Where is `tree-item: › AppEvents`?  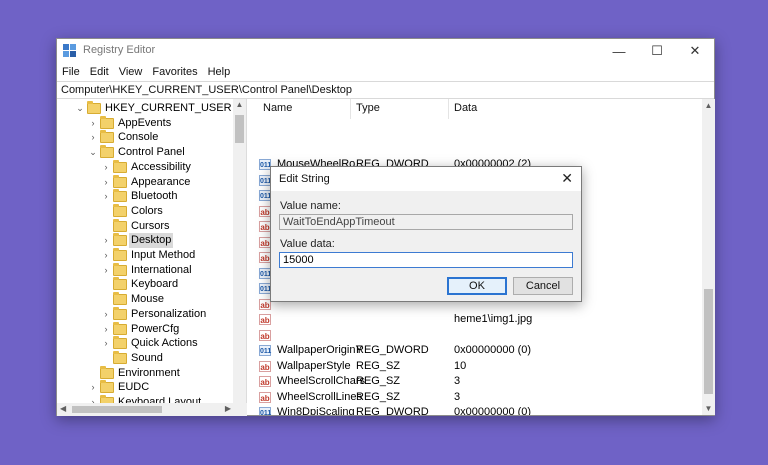
tree-item: › AppEvents is located at coordinates (145, 123).